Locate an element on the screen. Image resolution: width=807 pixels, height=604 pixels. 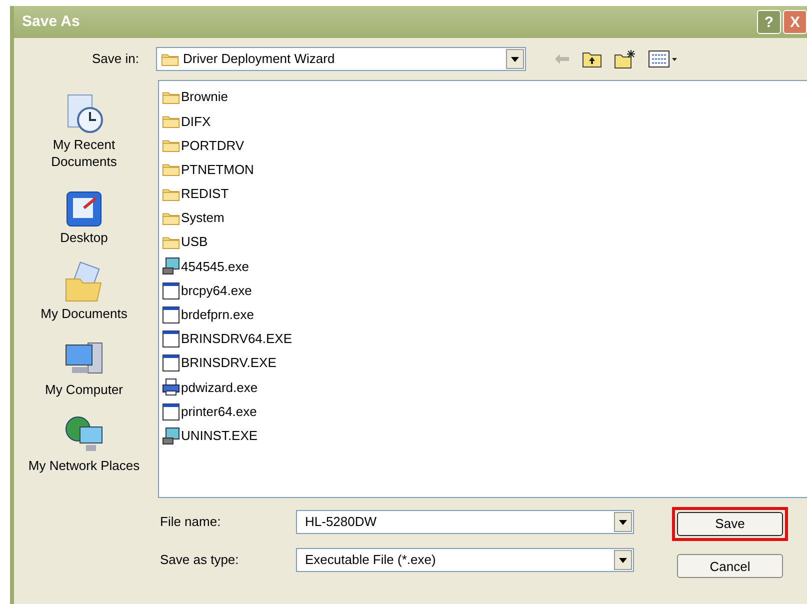
window-title: Save As is located at coordinates (51, 22).